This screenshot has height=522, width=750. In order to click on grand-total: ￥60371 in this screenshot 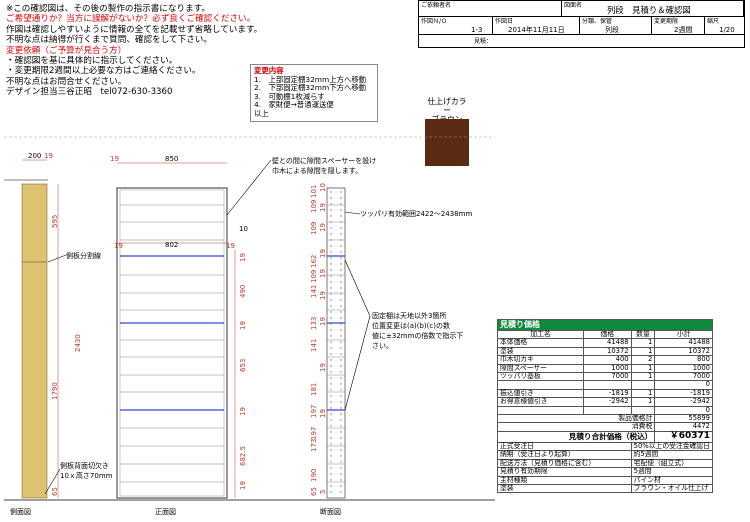, I will do `click(683, 436)`.